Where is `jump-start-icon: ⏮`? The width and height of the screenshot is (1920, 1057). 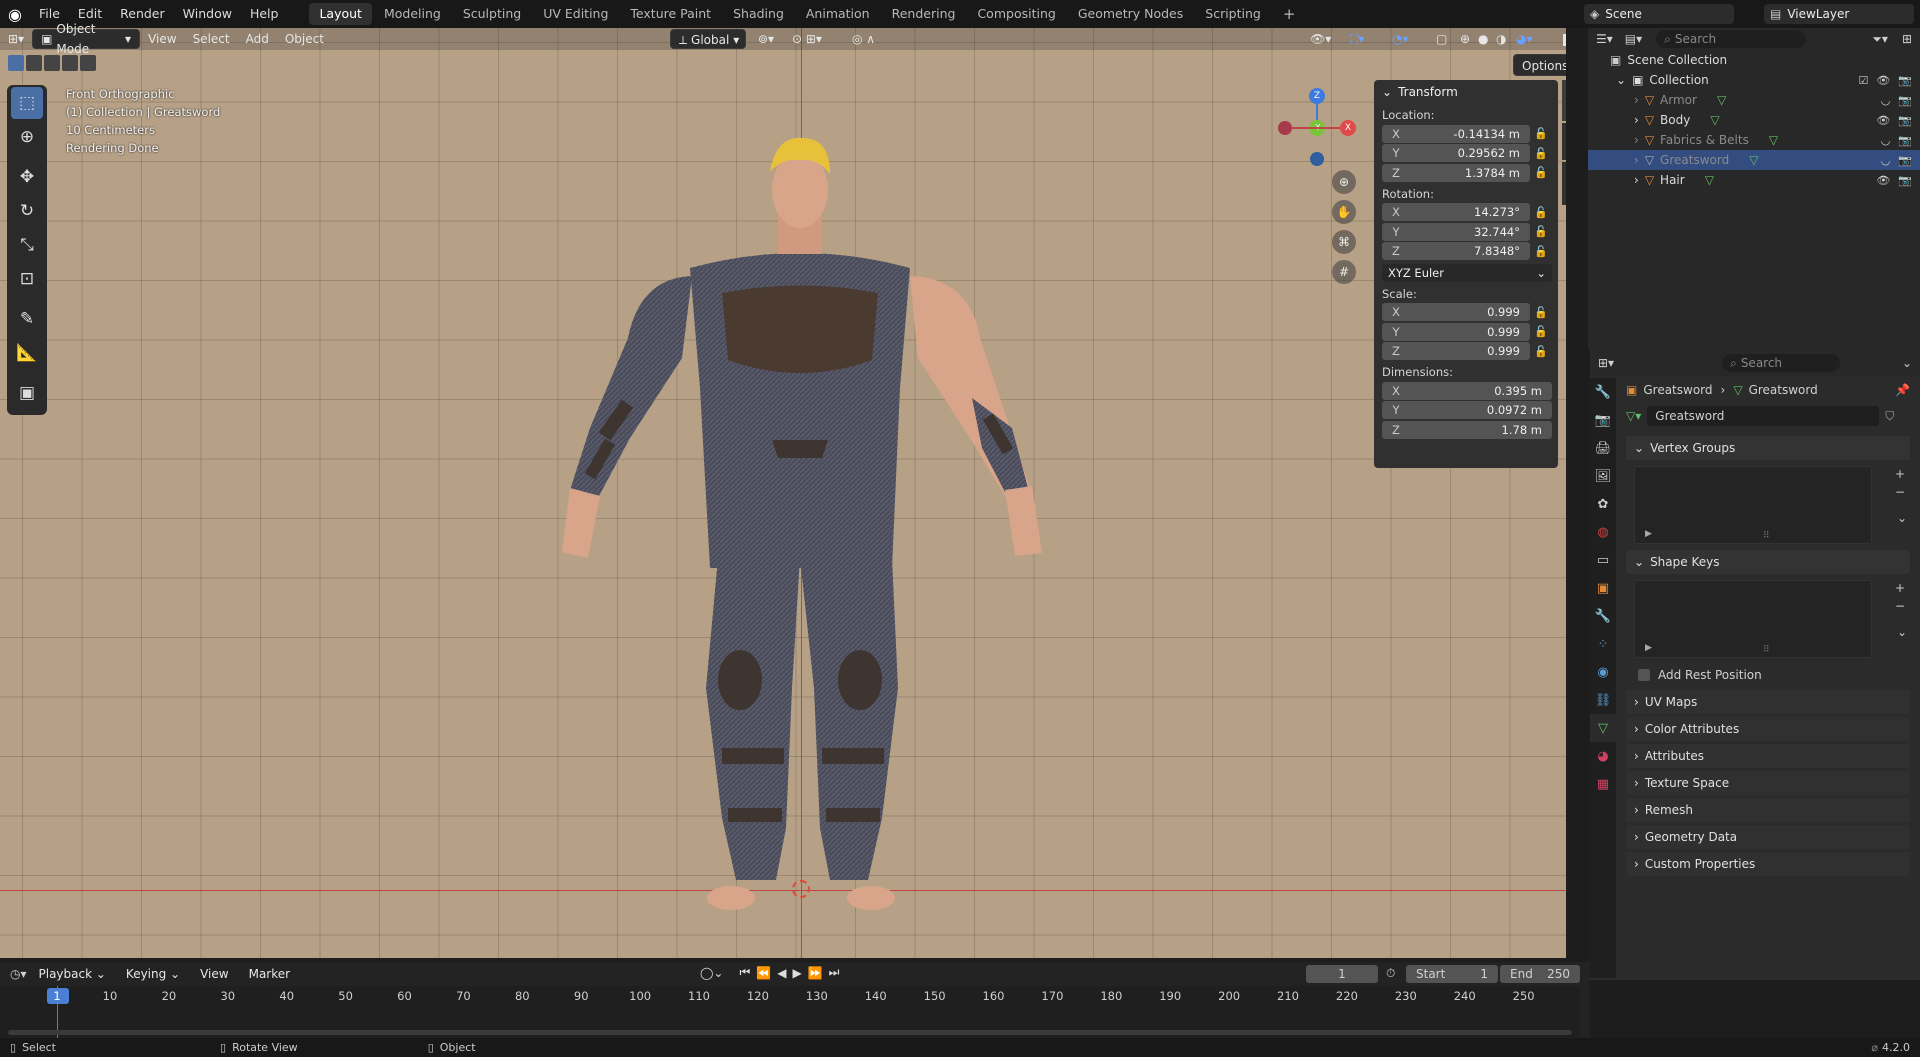 jump-start-icon: ⏮ is located at coordinates (744, 972).